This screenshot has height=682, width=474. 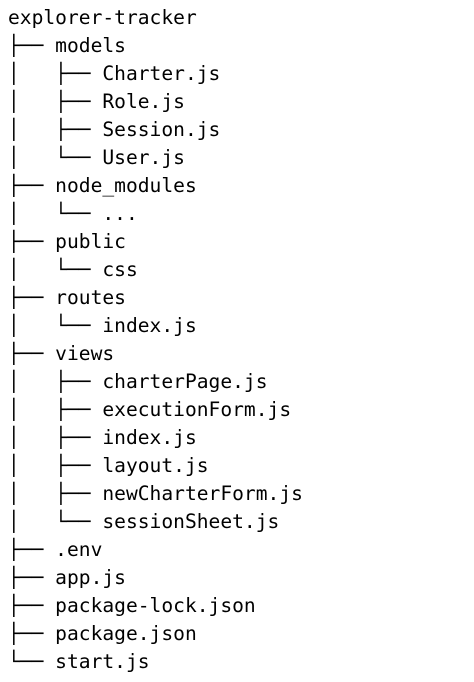 What do you see at coordinates (102, 437) in the screenshot?
I see `tree-item-views-index-js: │ ├── index.js` at bounding box center [102, 437].